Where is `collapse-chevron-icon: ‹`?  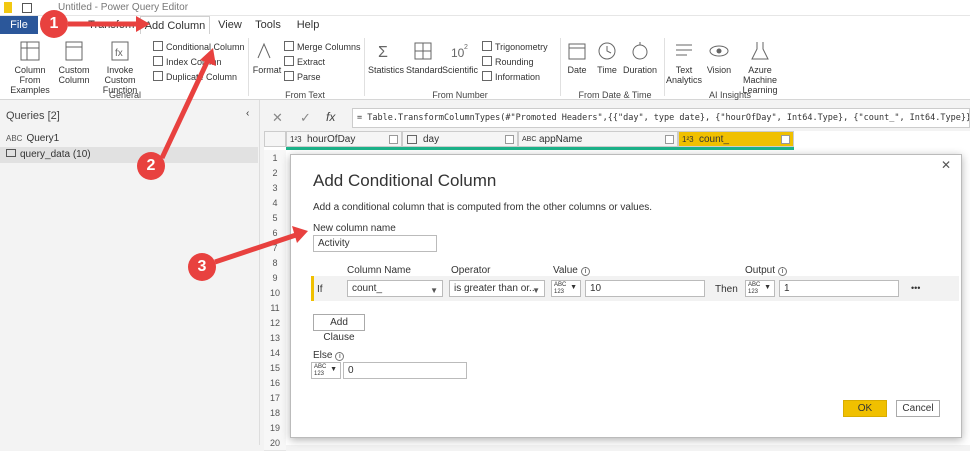
collapse-chevron-icon: ‹ is located at coordinates (247, 113).